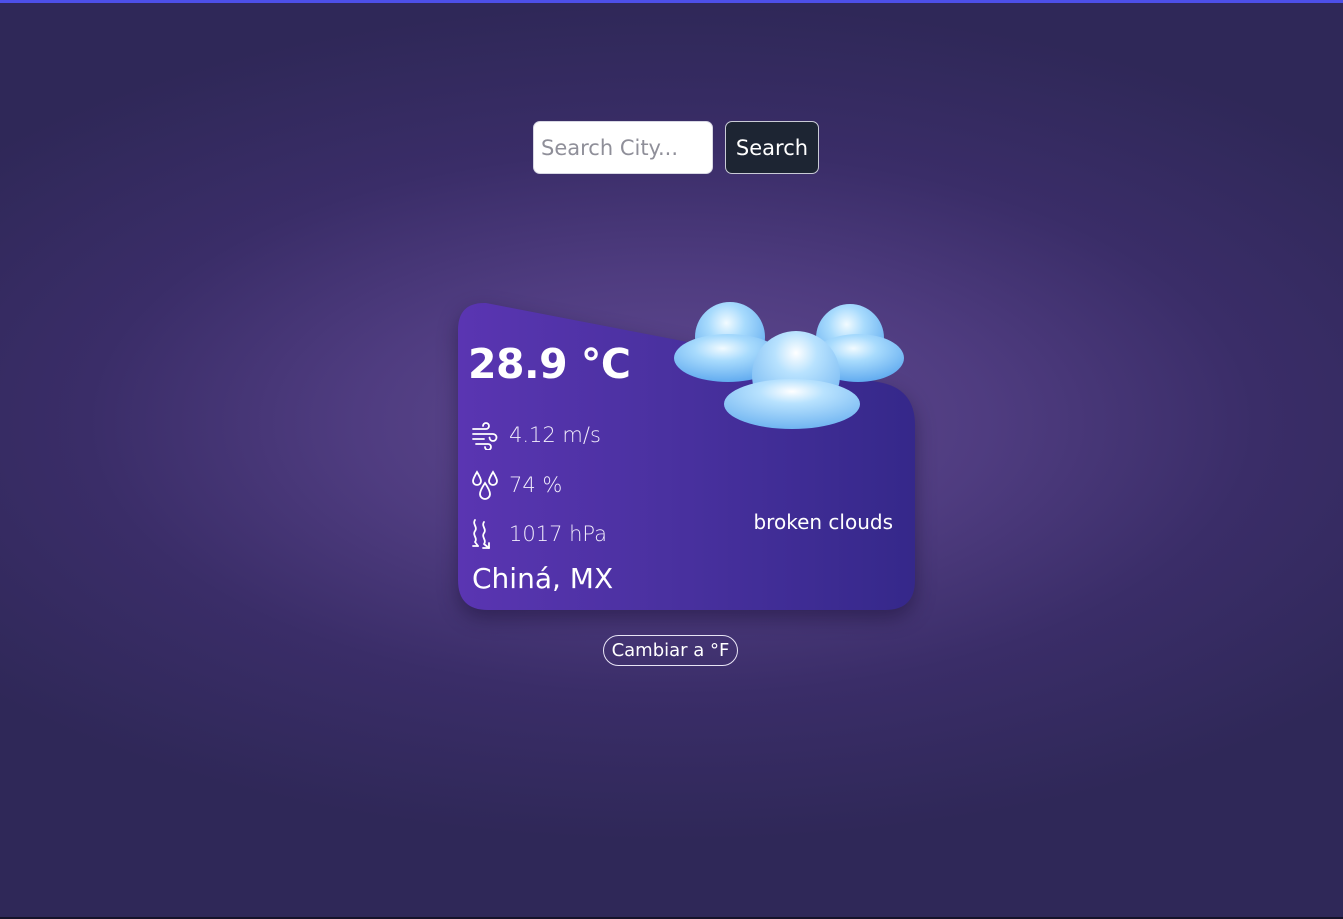 Image resolution: width=1343 pixels, height=919 pixels. Describe the element at coordinates (485, 534) in the screenshot. I see `pressure-icon` at that location.